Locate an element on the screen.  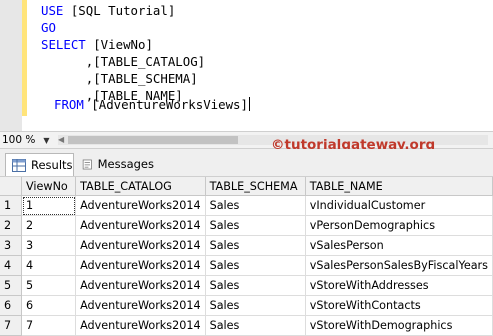
row-number: 1 is located at coordinates (11, 205).